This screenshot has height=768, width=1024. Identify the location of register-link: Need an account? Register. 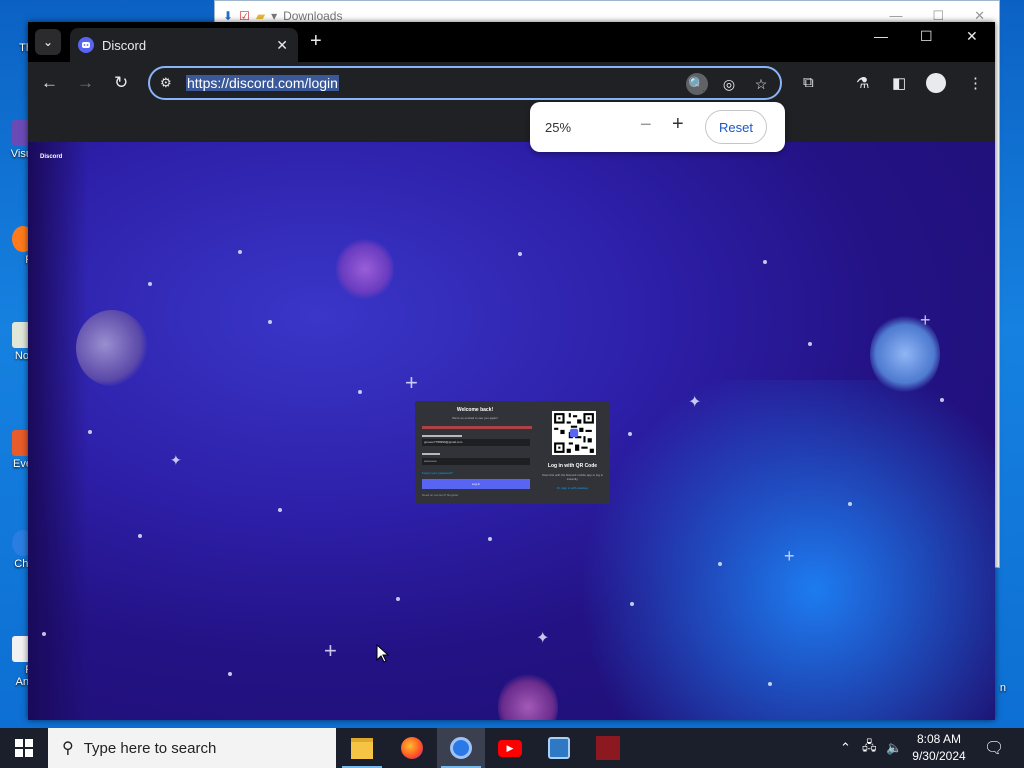
(440, 495).